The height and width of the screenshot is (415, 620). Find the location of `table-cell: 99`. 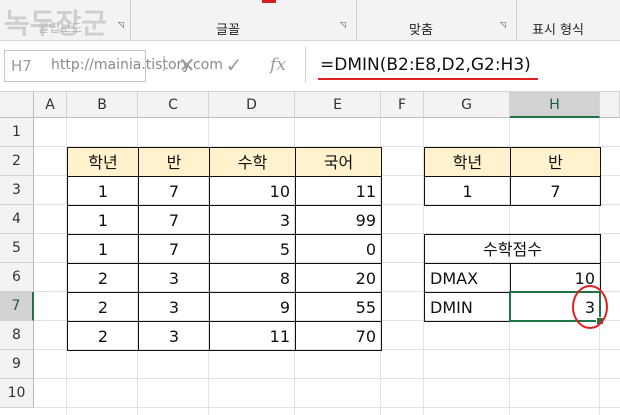

table-cell: 99 is located at coordinates (338, 220).